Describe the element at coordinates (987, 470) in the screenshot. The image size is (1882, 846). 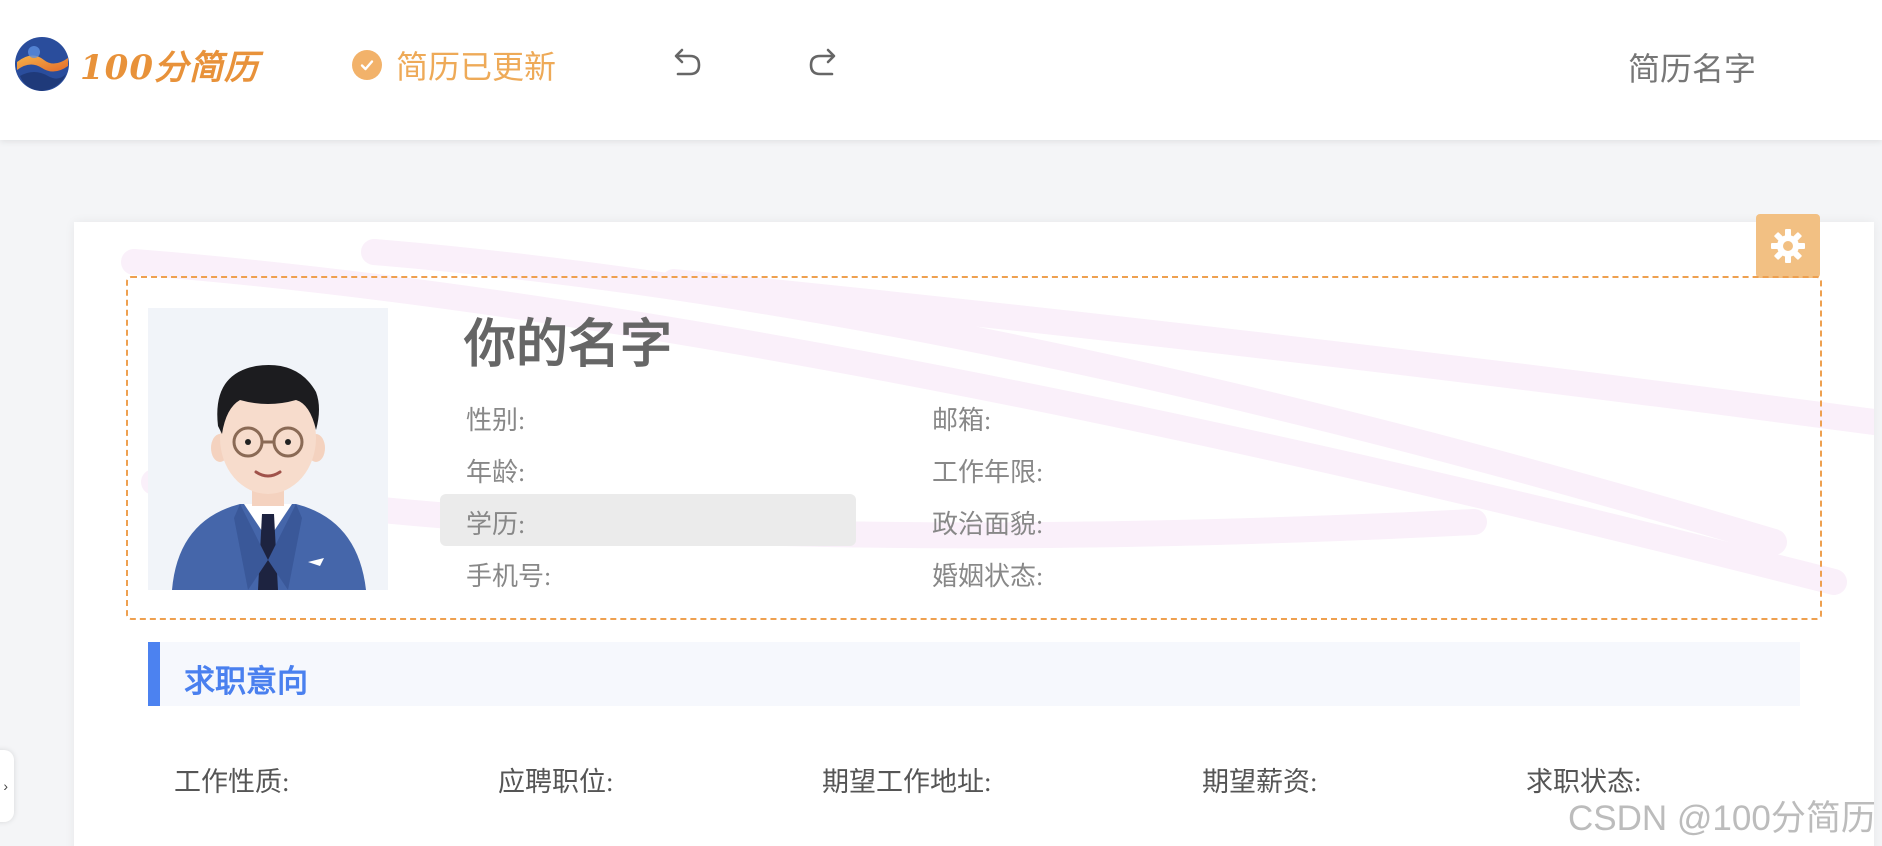
I see `field-work-years: 工作年限:` at that location.